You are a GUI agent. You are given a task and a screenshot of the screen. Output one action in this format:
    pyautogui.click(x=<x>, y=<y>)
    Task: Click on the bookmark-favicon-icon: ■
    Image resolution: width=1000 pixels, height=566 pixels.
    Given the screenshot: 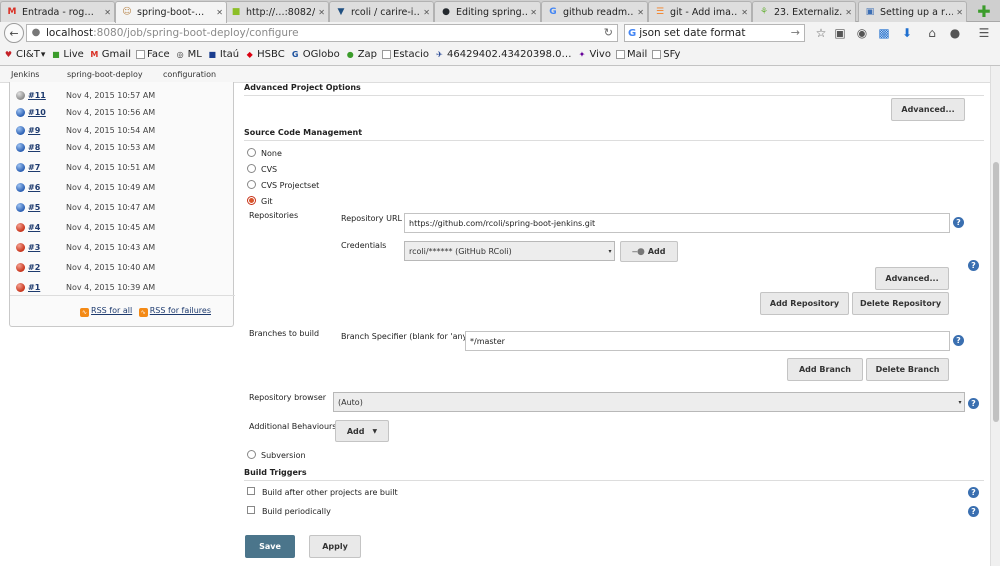 What is the action you would take?
    pyautogui.click(x=212, y=54)
    